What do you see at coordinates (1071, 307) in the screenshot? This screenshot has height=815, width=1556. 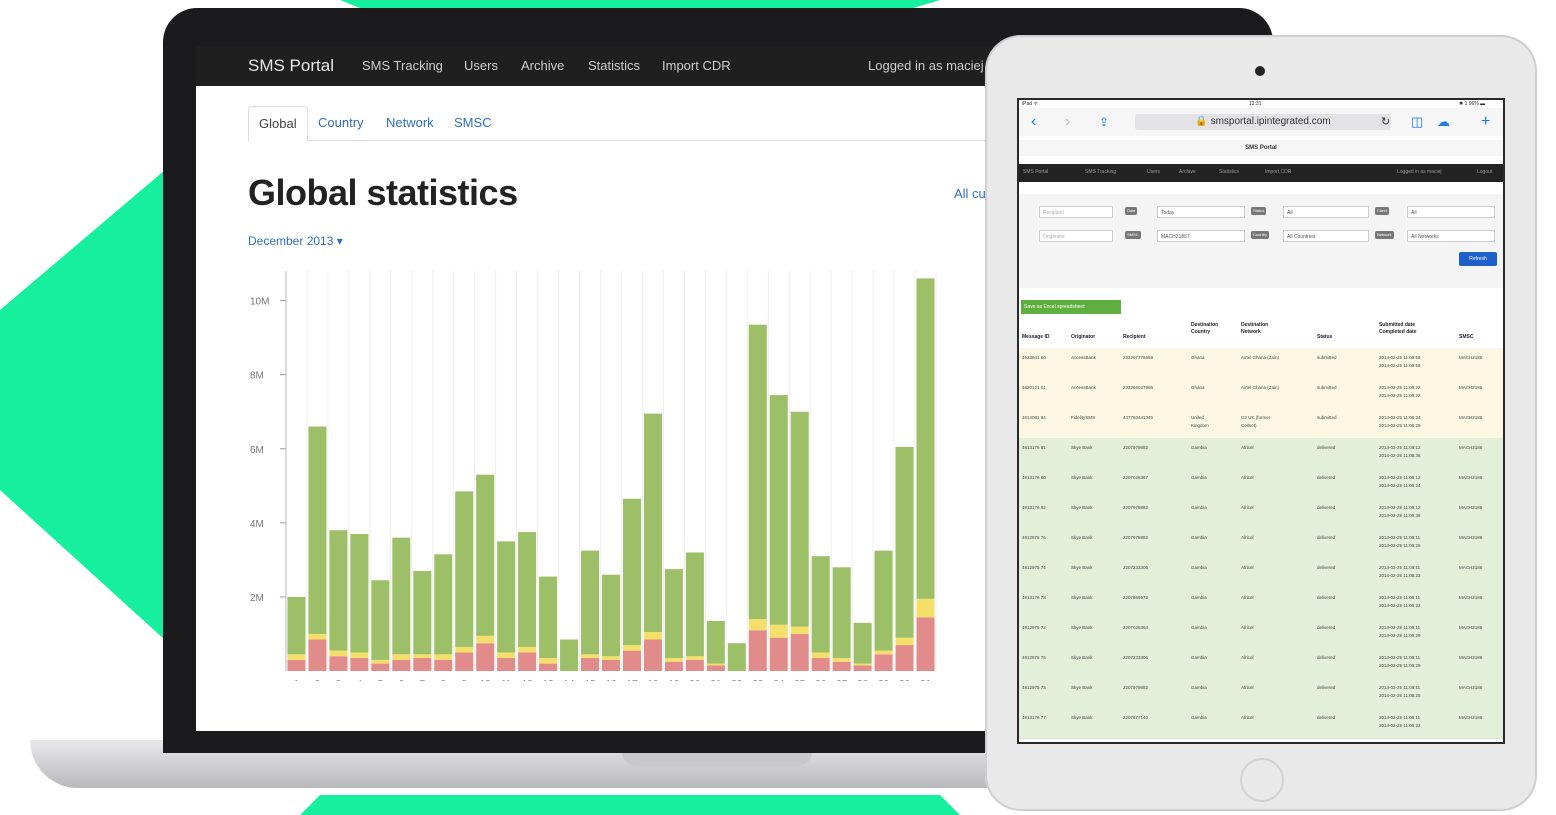 I see `save-excel-button: Save as Excel spreadsheet` at bounding box center [1071, 307].